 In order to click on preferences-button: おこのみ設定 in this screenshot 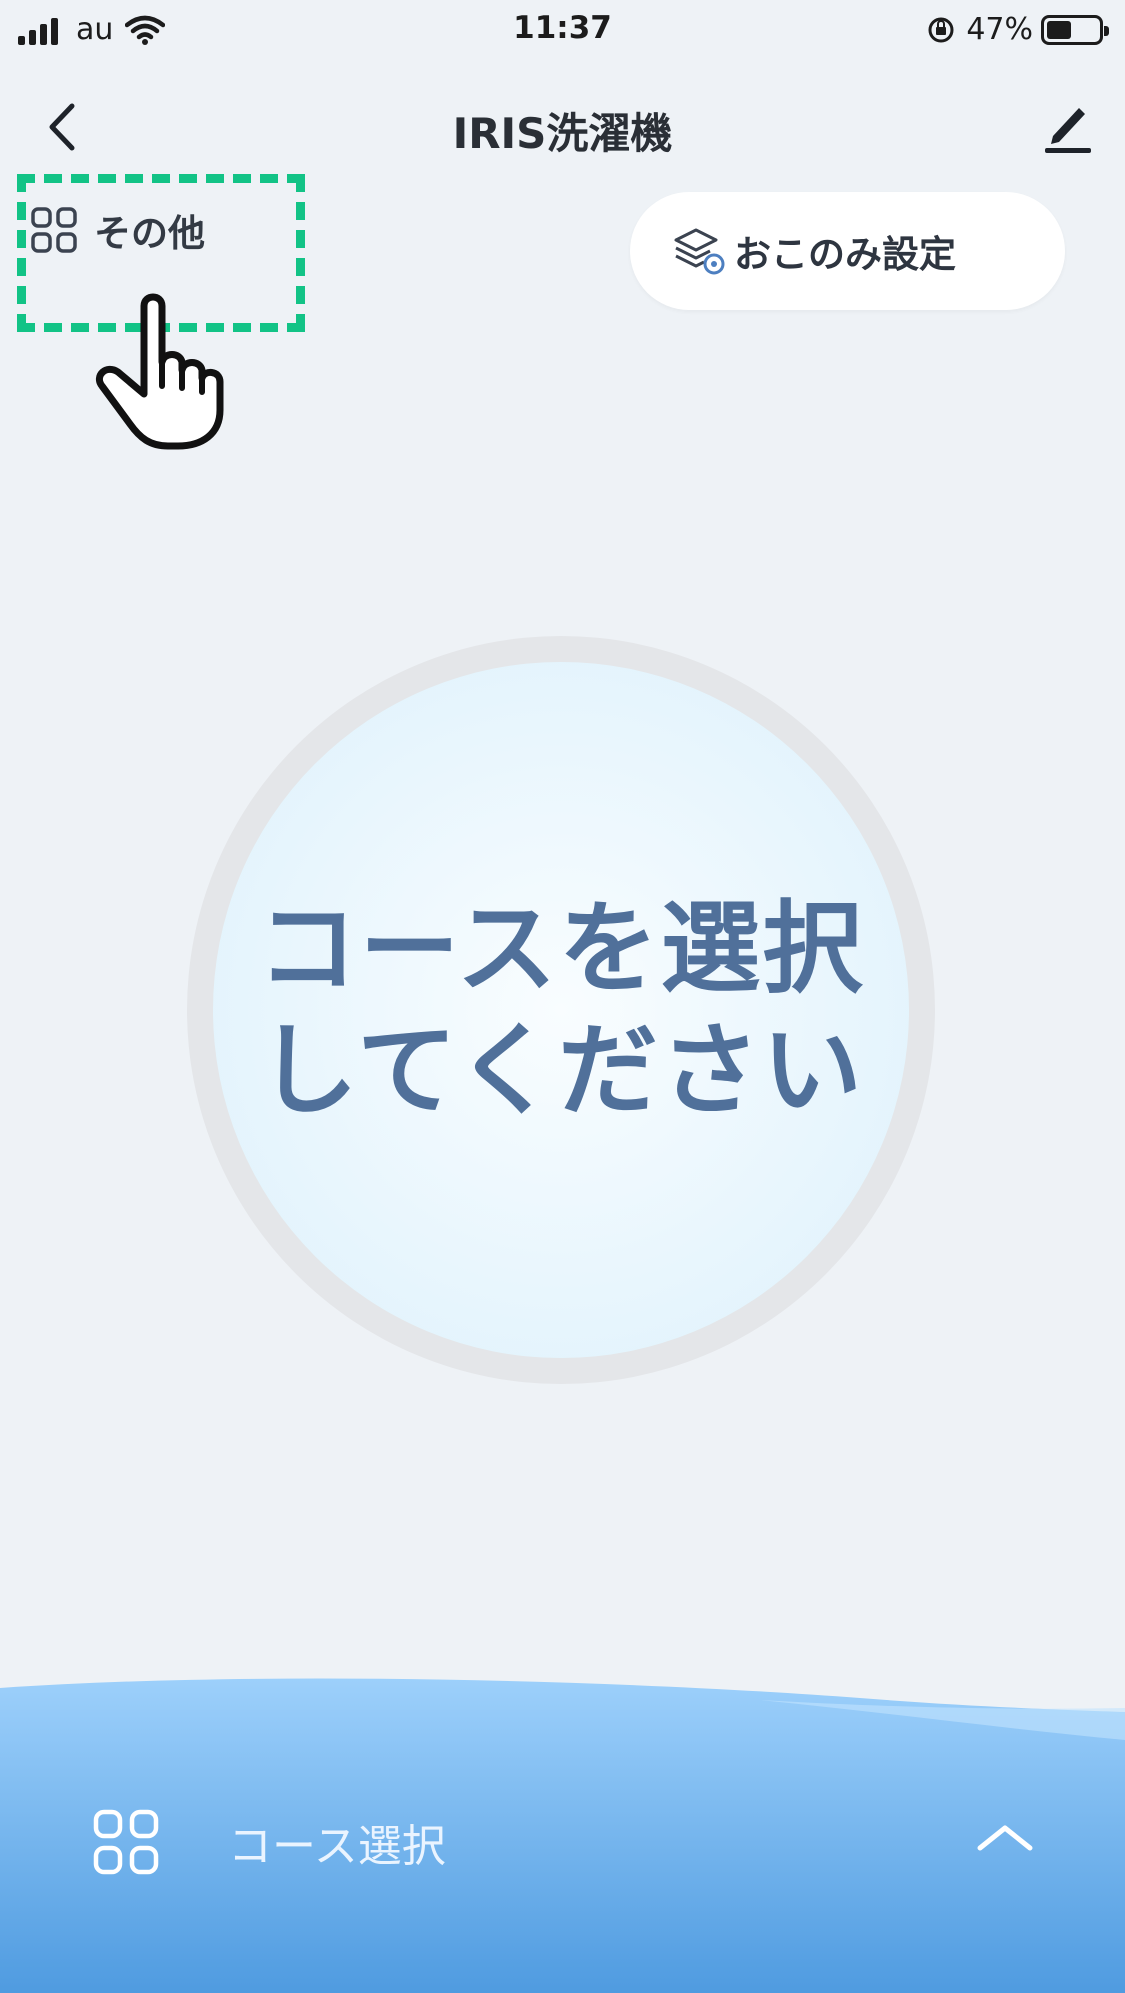, I will do `click(847, 251)`.